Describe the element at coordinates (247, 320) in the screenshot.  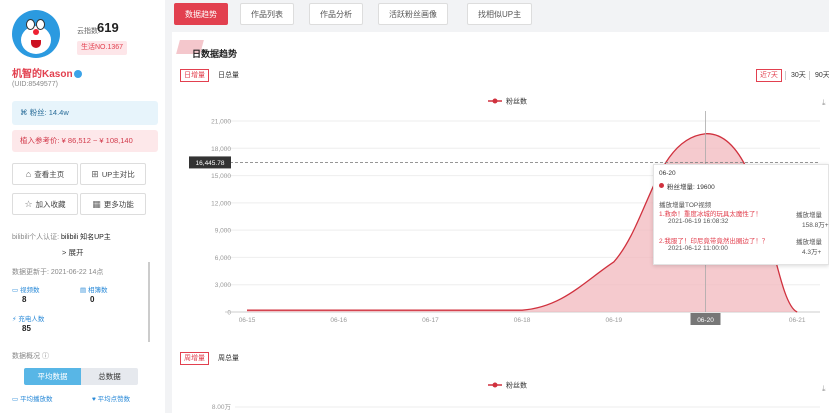
I see `x-tick-label: 06-15` at that location.